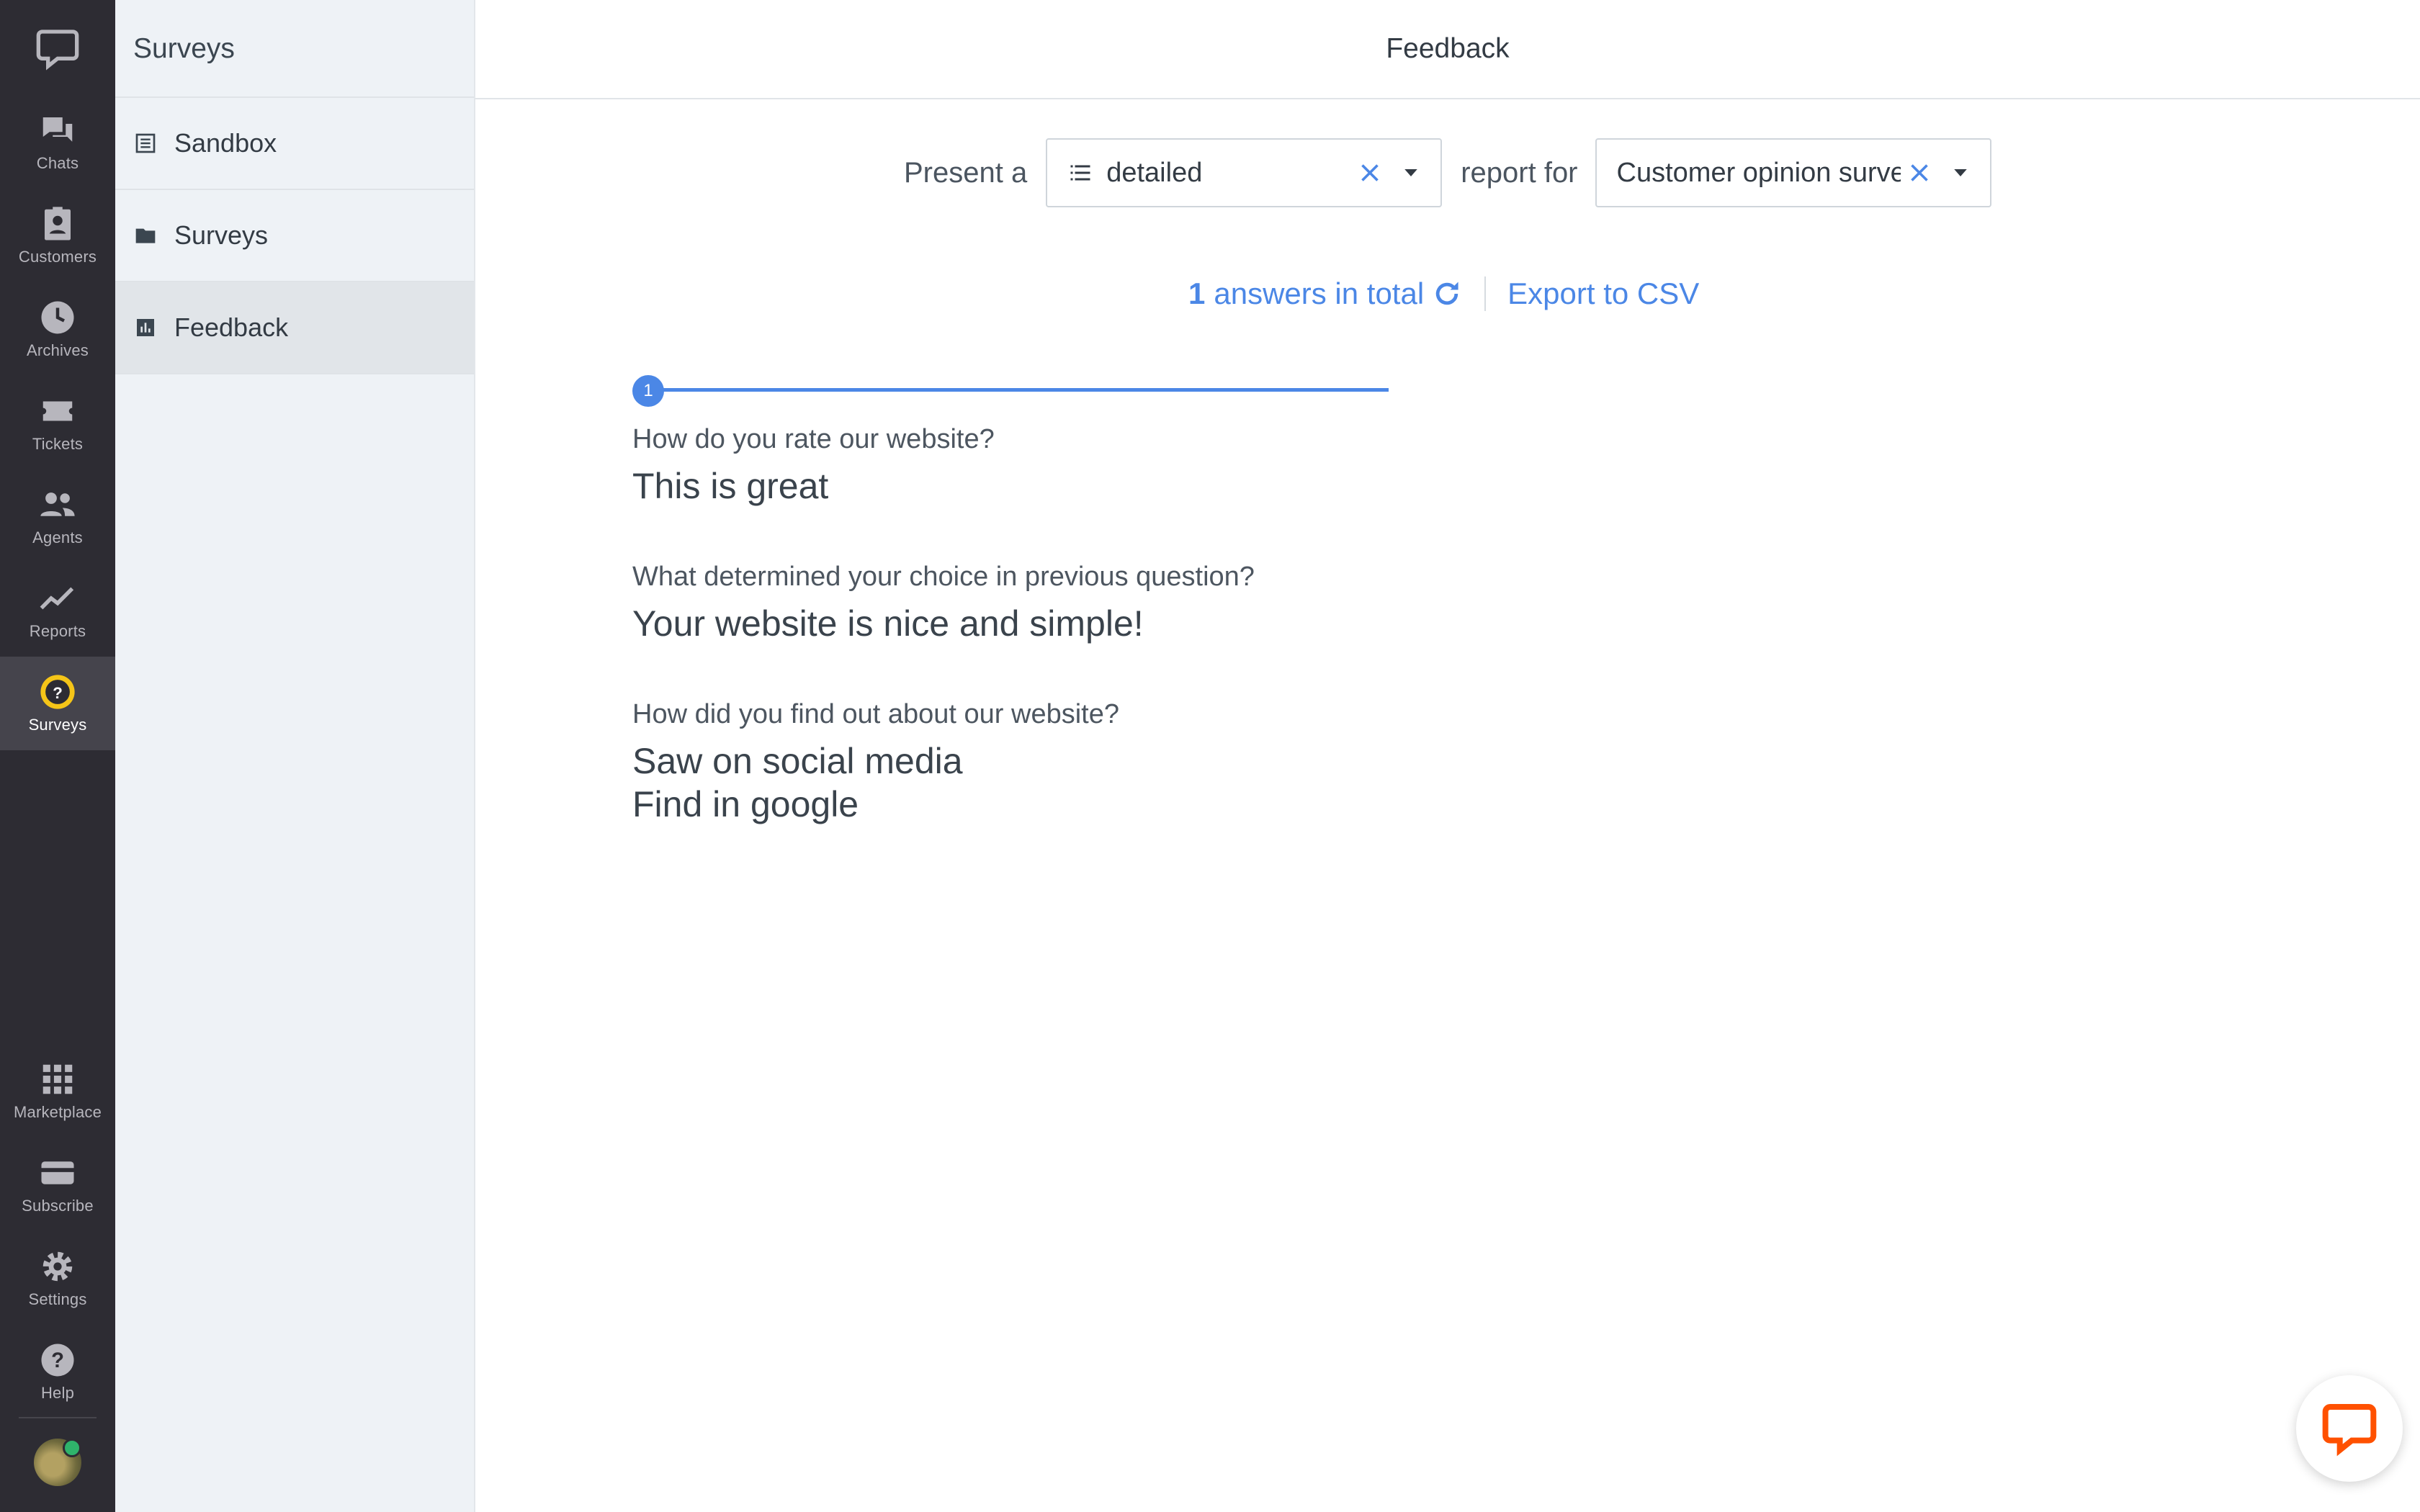  I want to click on question-text: How did you find out about our website?, so click(875, 714).